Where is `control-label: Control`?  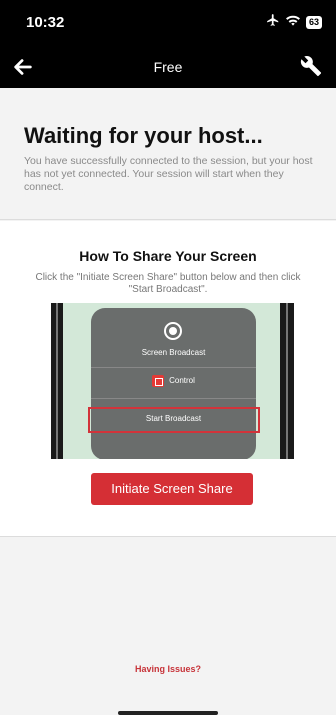
control-label: Control is located at coordinates (182, 380).